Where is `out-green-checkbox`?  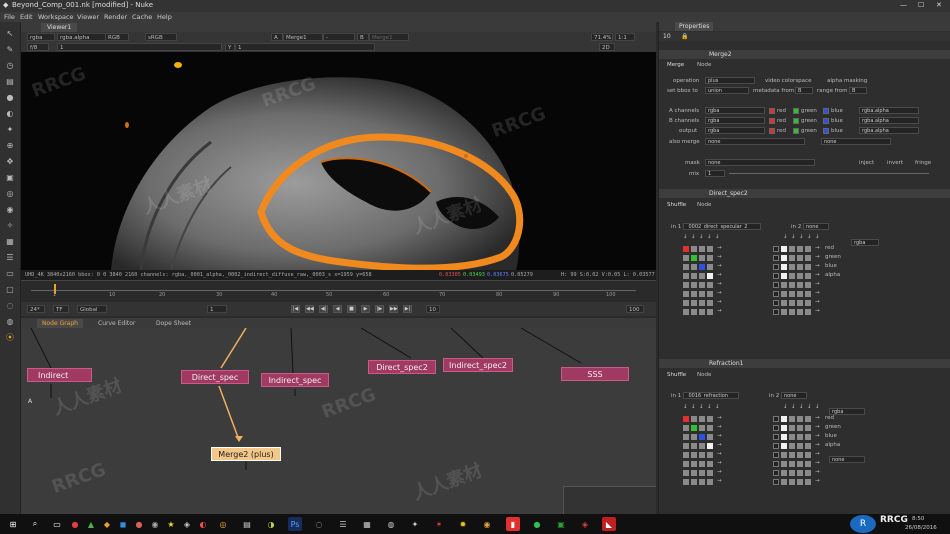 out-green-checkbox is located at coordinates (796, 131).